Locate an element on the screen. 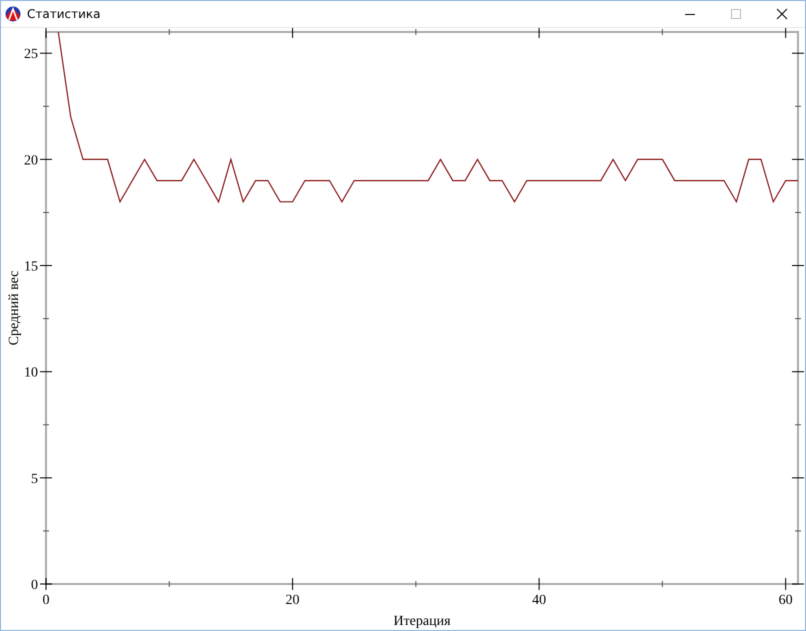  maximize-icon is located at coordinates (736, 14).